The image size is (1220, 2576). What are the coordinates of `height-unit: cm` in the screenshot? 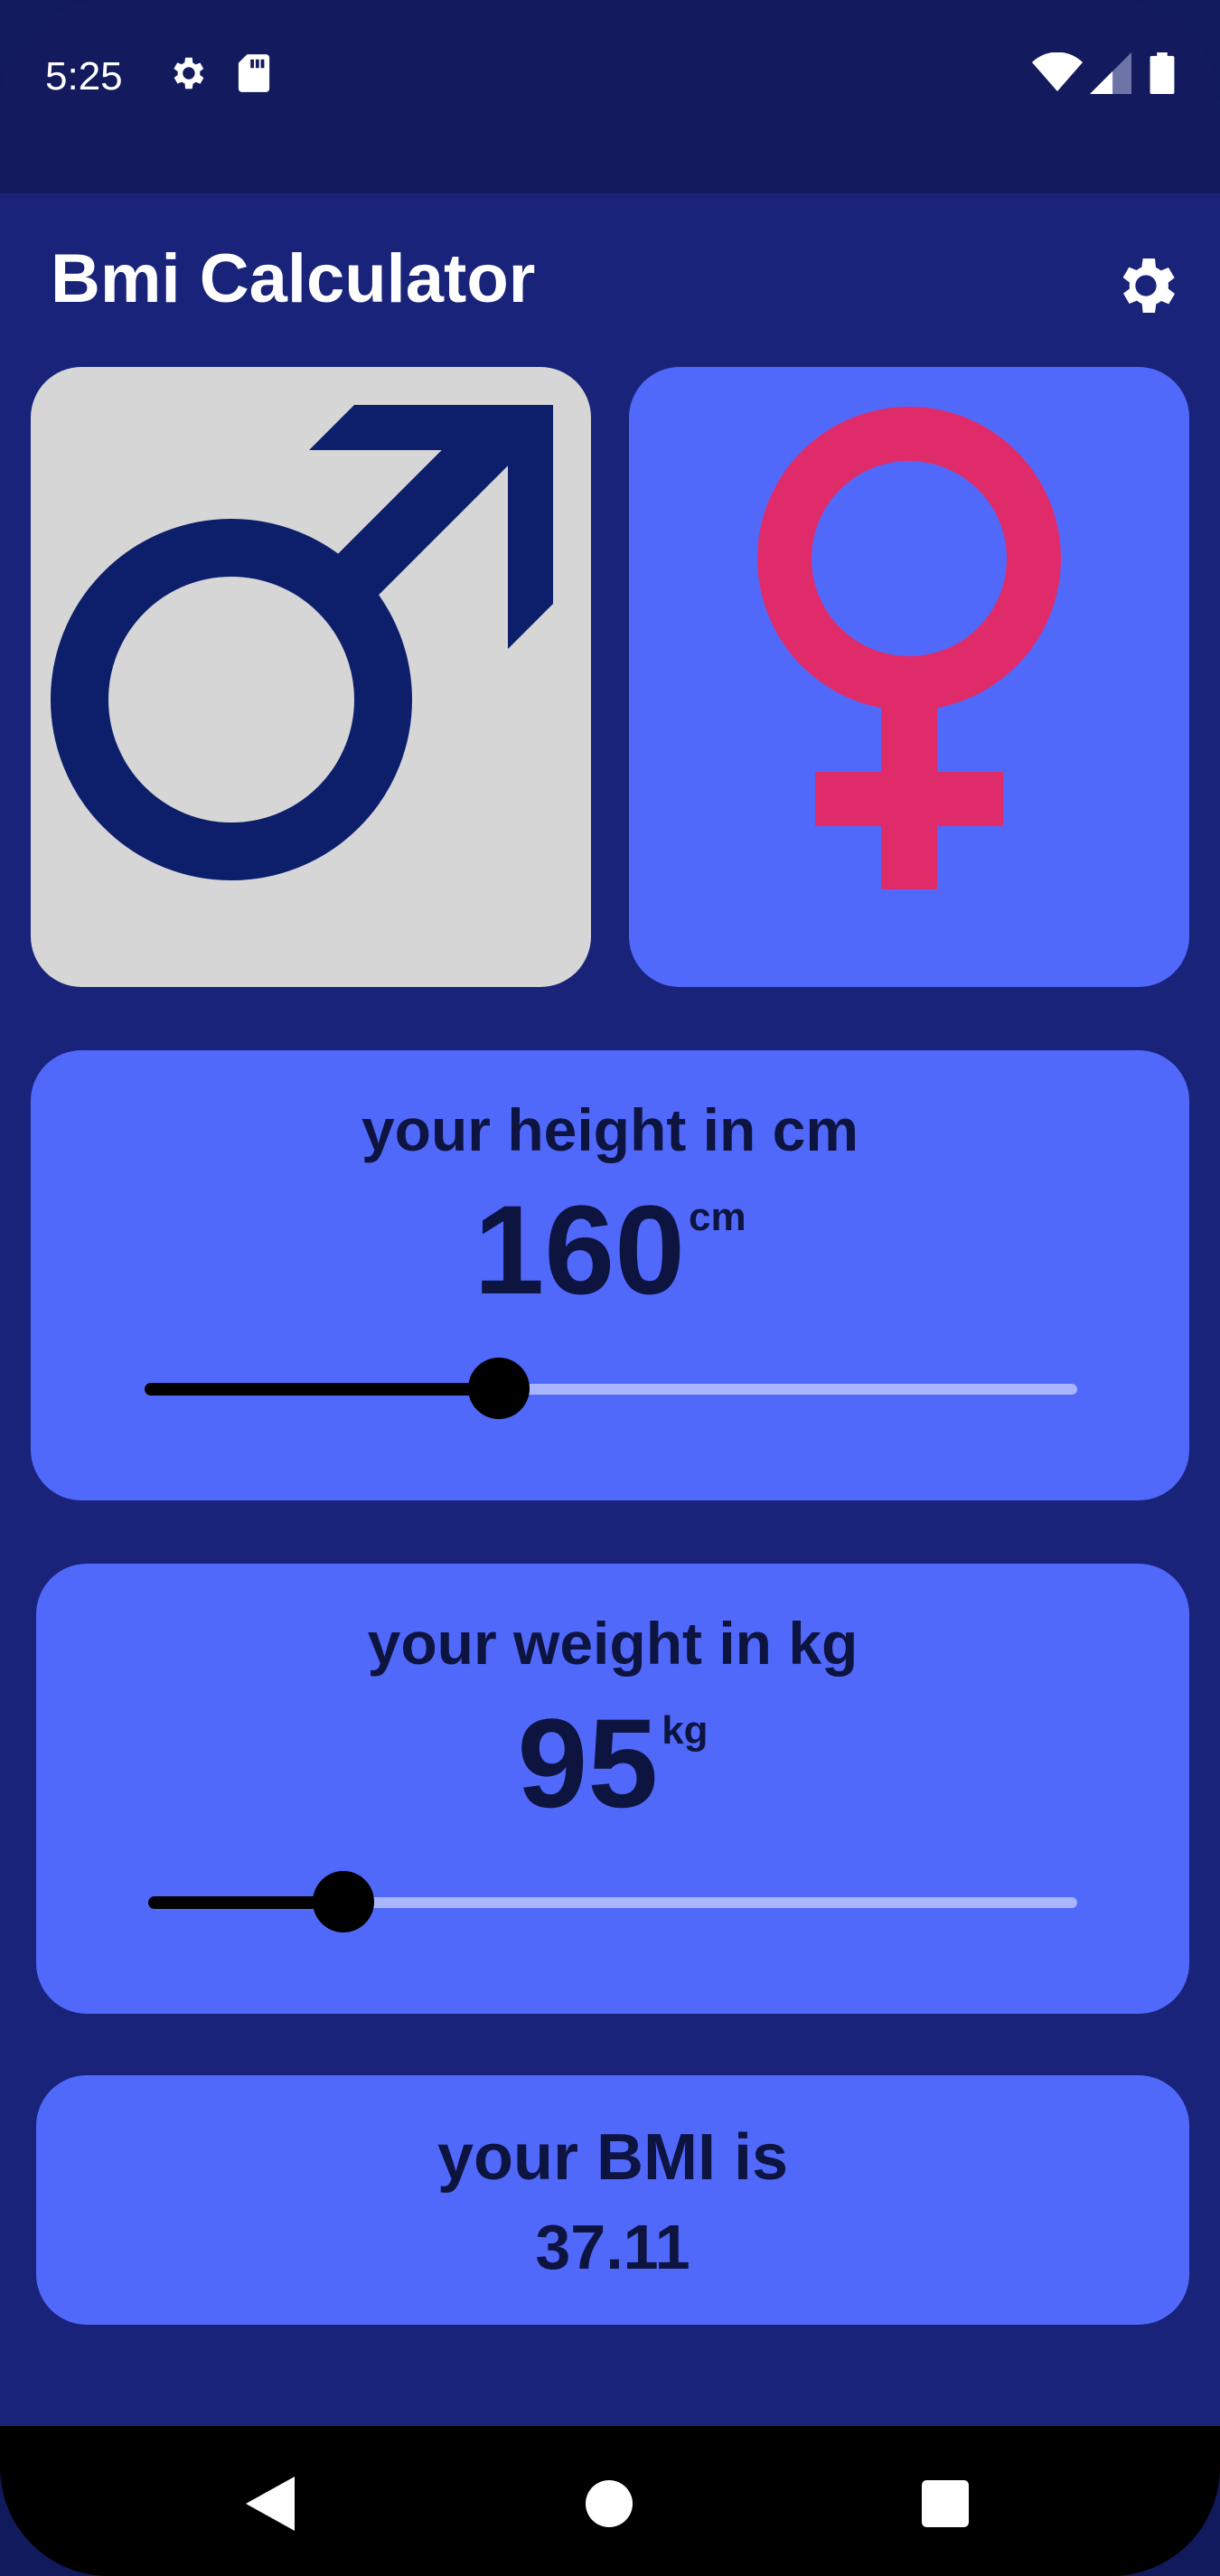 It's located at (717, 1217).